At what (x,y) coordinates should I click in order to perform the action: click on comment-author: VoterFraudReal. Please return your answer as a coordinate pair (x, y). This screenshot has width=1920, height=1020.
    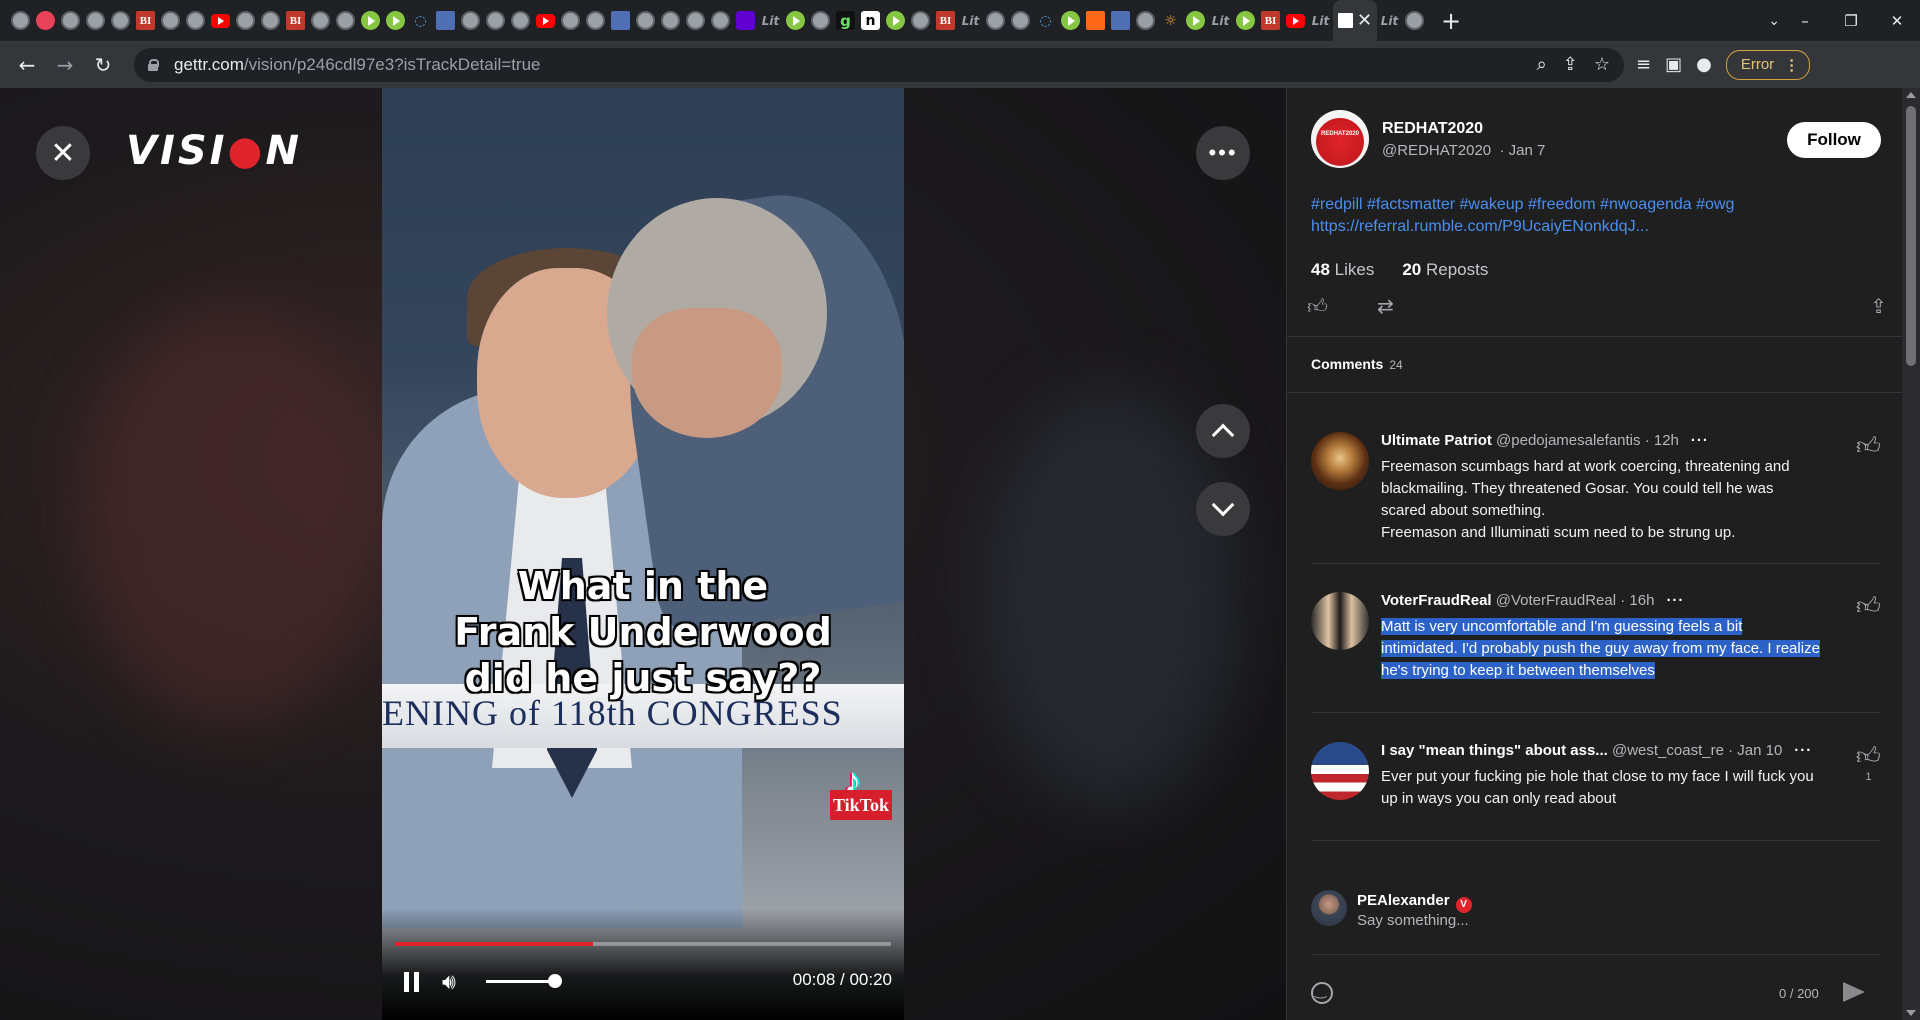
    Looking at the image, I should click on (1436, 600).